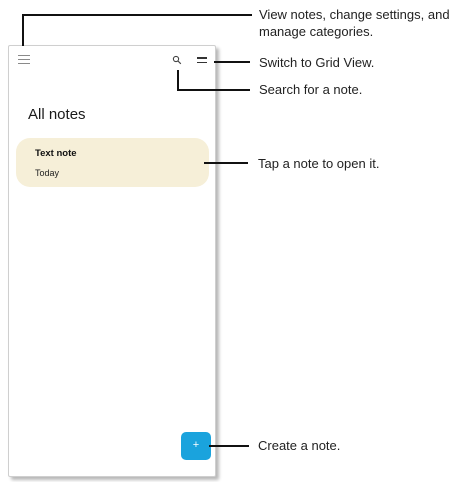 The height and width of the screenshot is (482, 472). What do you see at coordinates (311, 89) in the screenshot?
I see `callout-search: Search for a note.` at bounding box center [311, 89].